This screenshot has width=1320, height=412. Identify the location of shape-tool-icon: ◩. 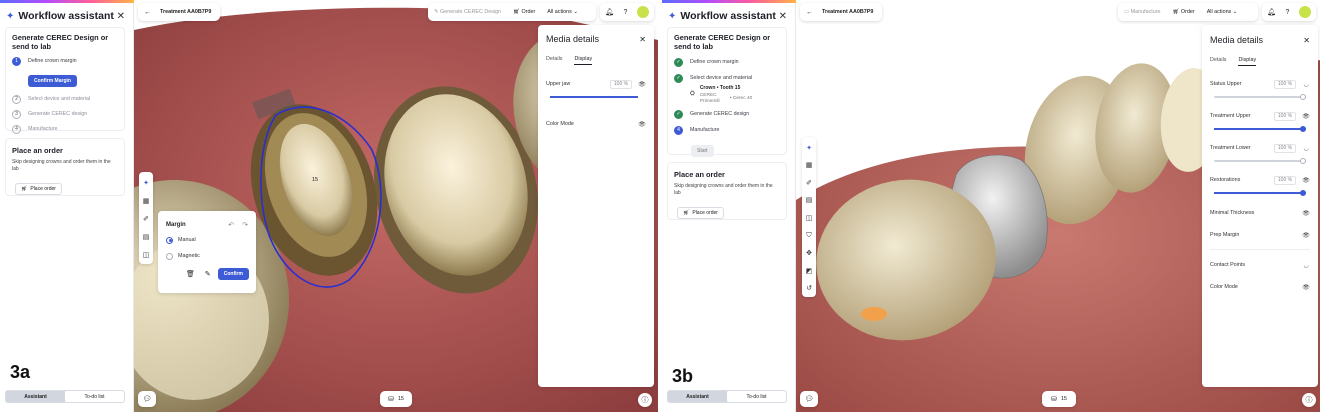
(809, 271).